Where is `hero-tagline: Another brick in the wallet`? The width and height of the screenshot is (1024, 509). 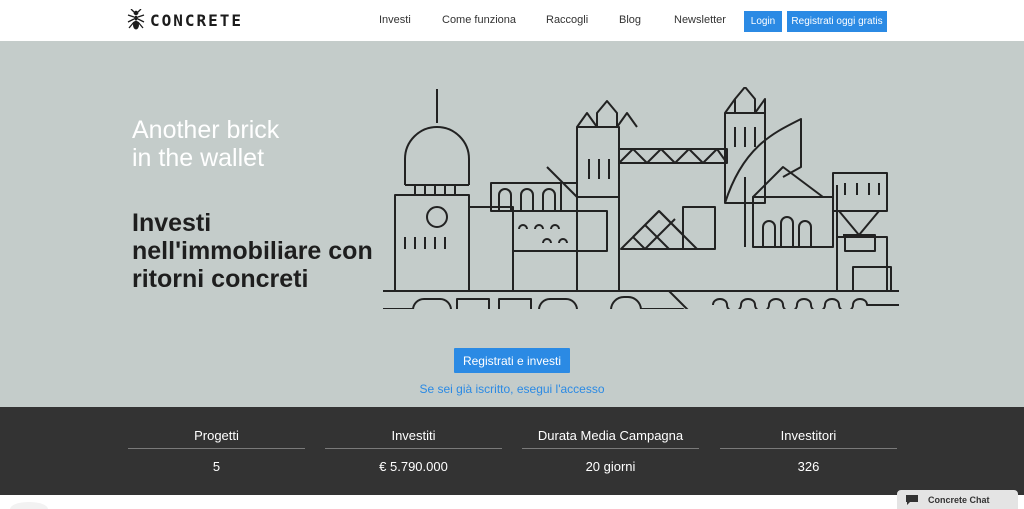
hero-tagline: Another brick in the wallet is located at coordinates (205, 144).